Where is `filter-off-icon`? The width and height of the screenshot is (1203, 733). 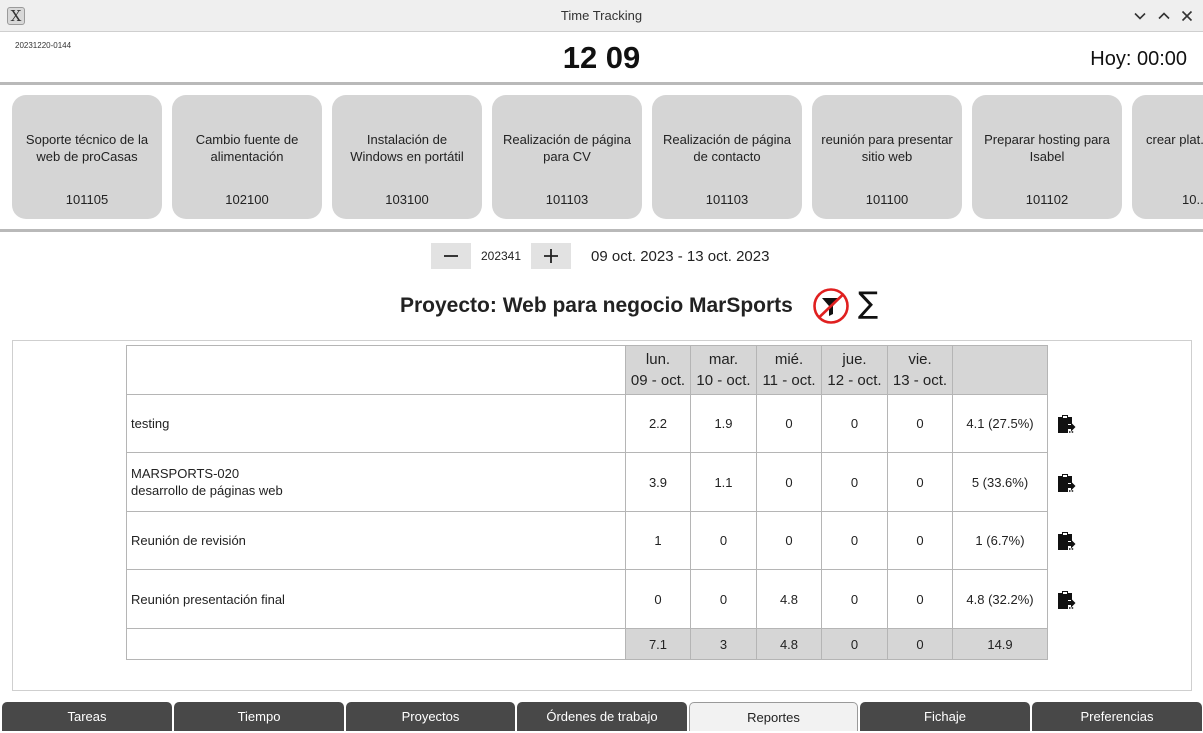
filter-off-icon is located at coordinates (831, 306).